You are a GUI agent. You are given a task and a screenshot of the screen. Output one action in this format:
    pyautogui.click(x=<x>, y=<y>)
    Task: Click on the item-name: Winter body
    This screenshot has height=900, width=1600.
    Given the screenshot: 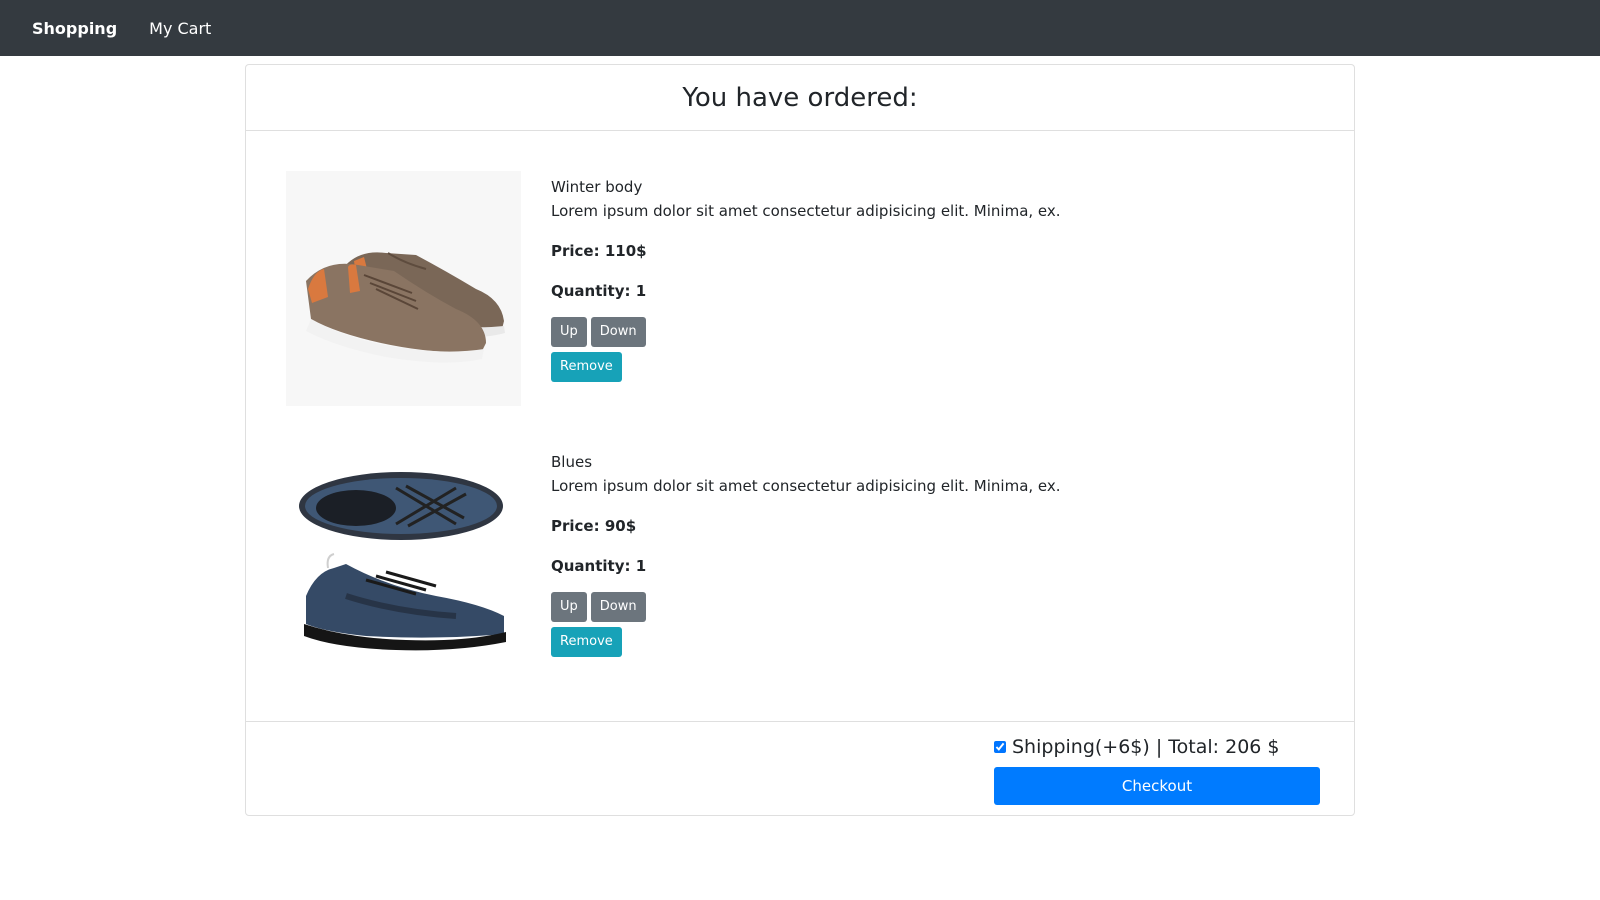 What is the action you would take?
    pyautogui.click(x=597, y=187)
    